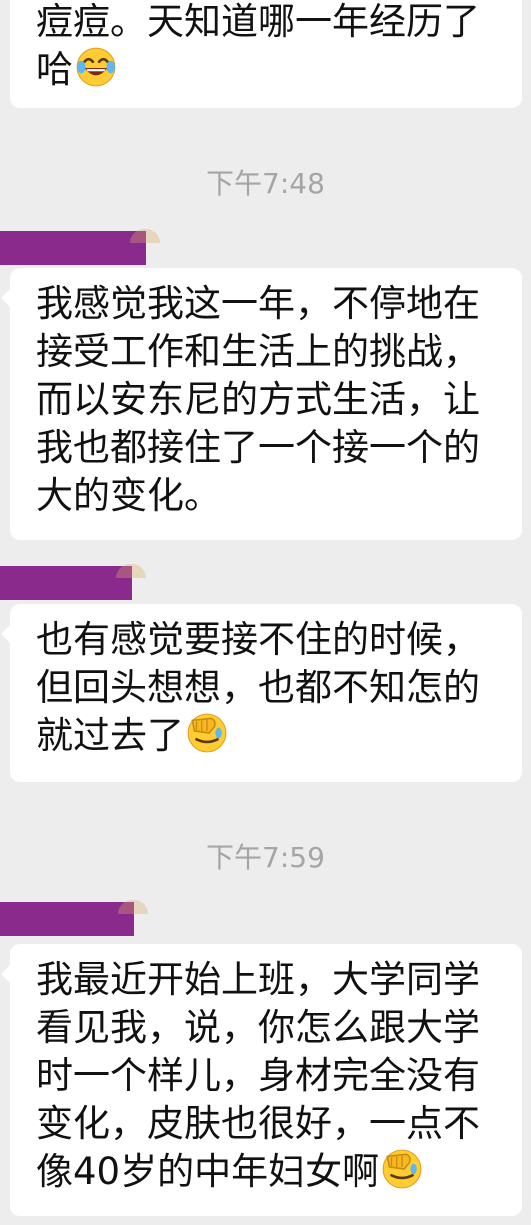 This screenshot has width=531, height=1225. I want to click on timestamp: 下午7:59, so click(265, 857).